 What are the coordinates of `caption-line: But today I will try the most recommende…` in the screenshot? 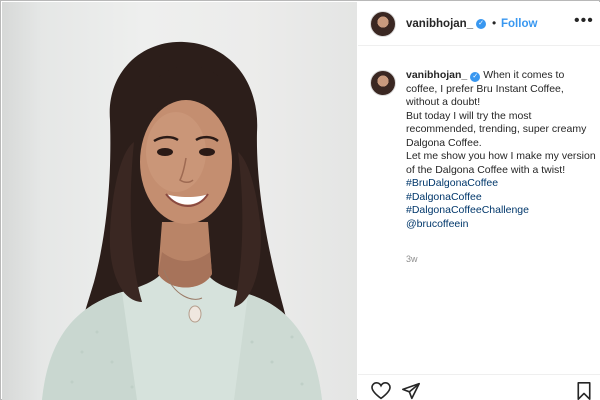 It's located at (496, 129).